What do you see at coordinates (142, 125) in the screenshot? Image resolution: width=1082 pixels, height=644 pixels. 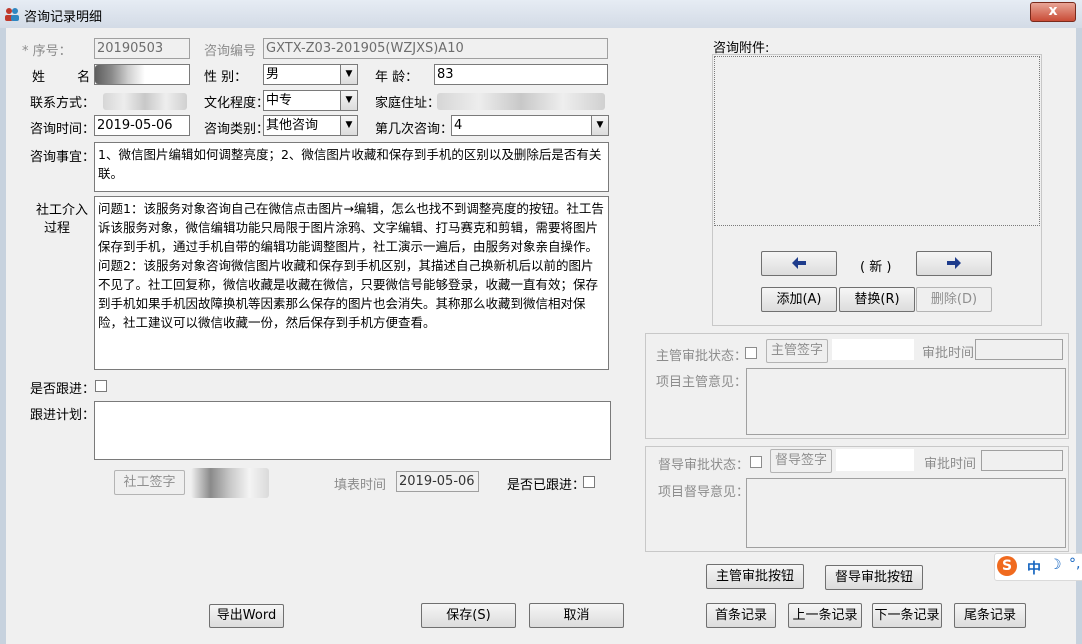 I see `consult-time-field: 2019-05-06` at bounding box center [142, 125].